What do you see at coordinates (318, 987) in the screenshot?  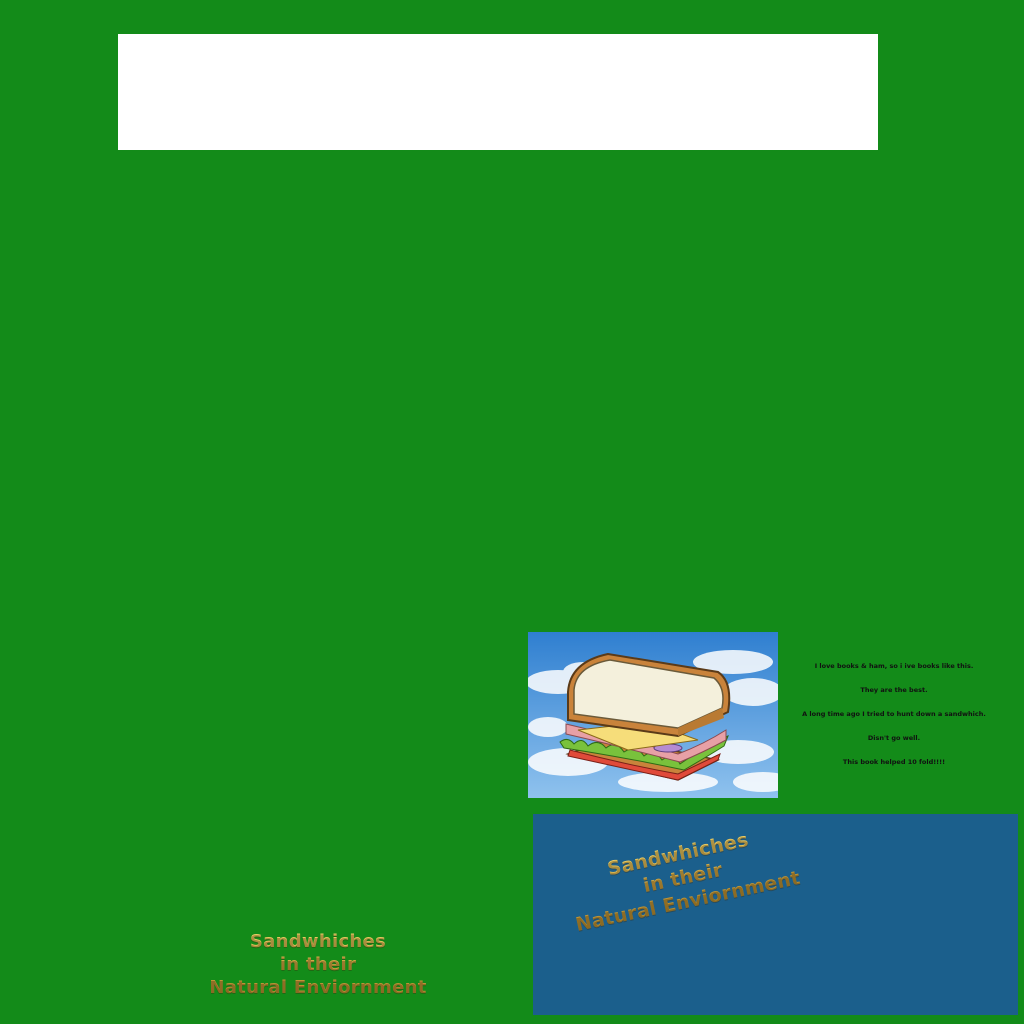 I see `title-line: Natural Enviornment` at bounding box center [318, 987].